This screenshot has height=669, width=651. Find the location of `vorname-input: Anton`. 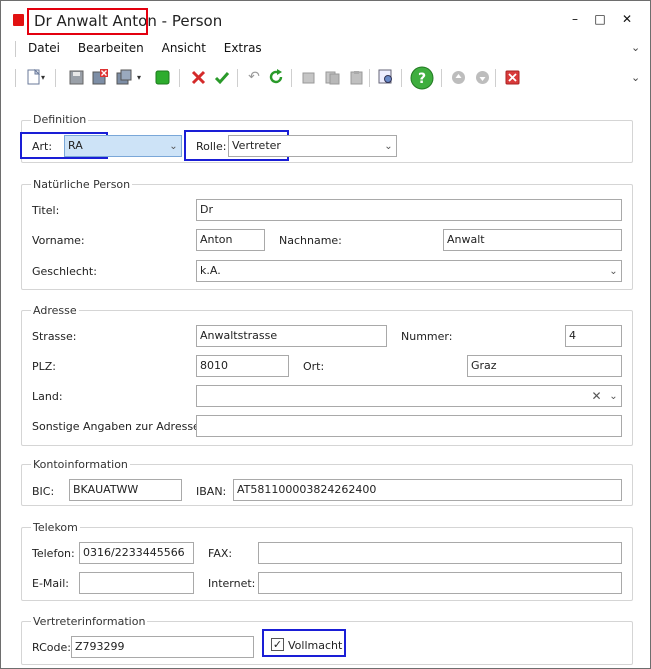

vorname-input: Anton is located at coordinates (230, 240).